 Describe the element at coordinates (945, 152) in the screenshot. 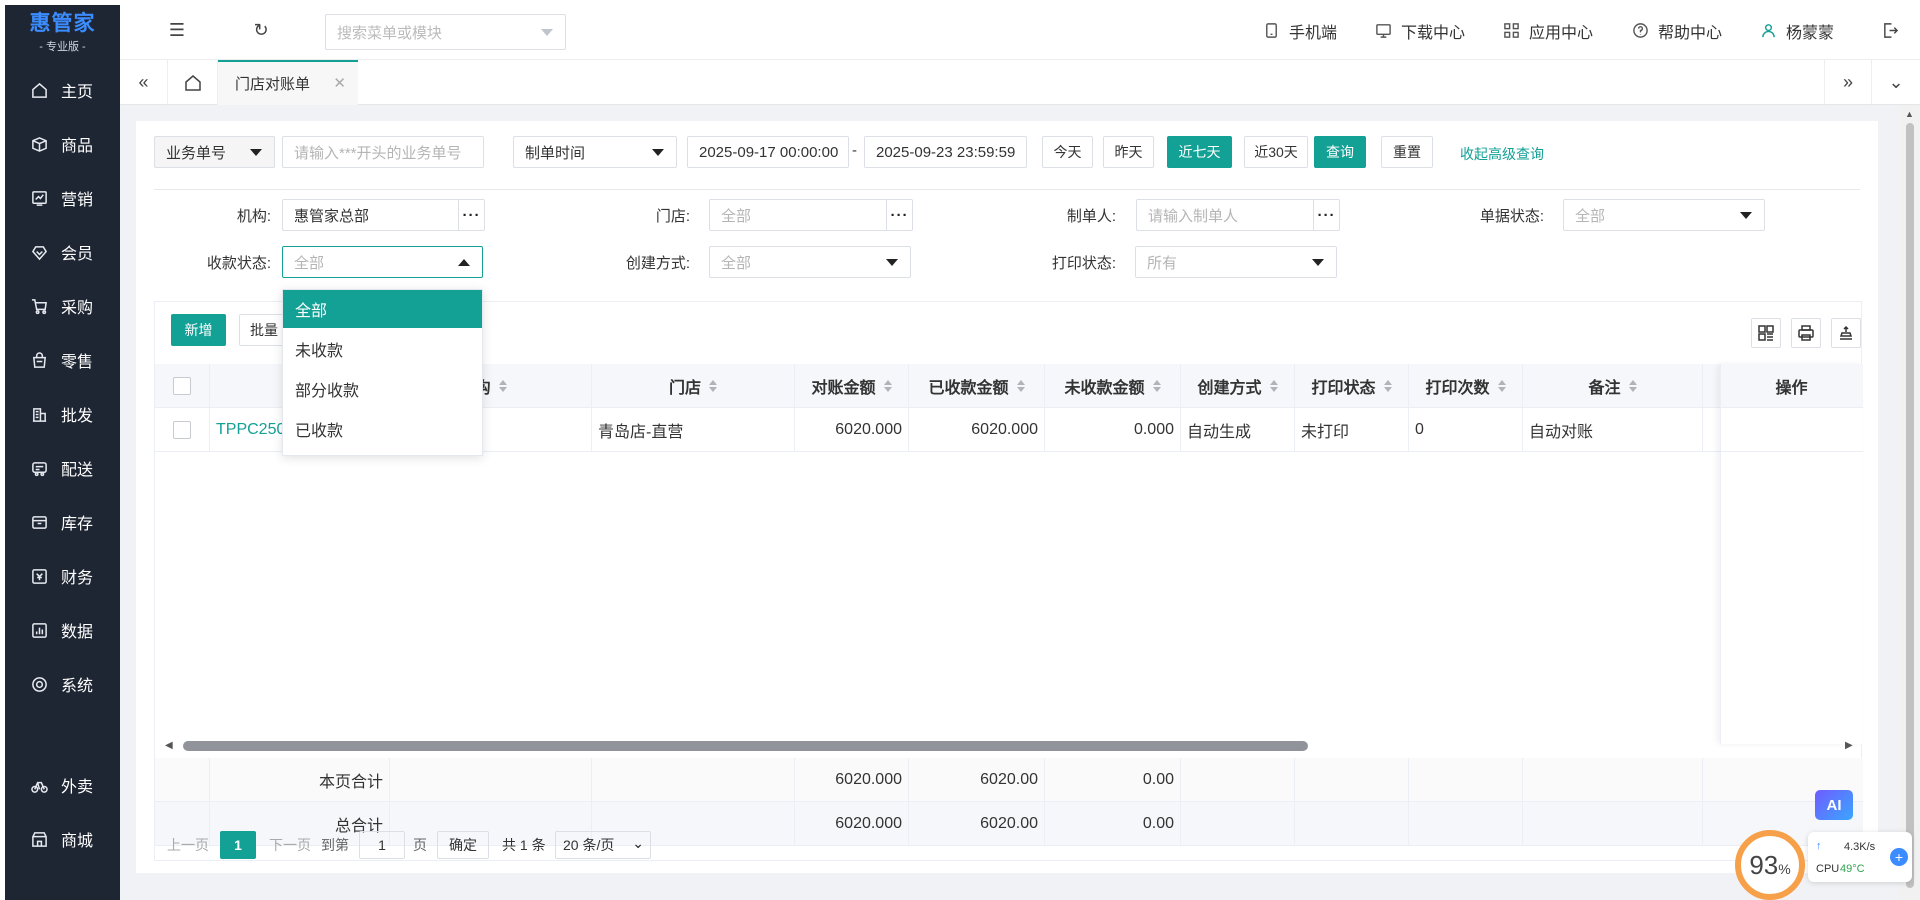

I see `end-date-input: 2025-09-23 23:59:59` at that location.